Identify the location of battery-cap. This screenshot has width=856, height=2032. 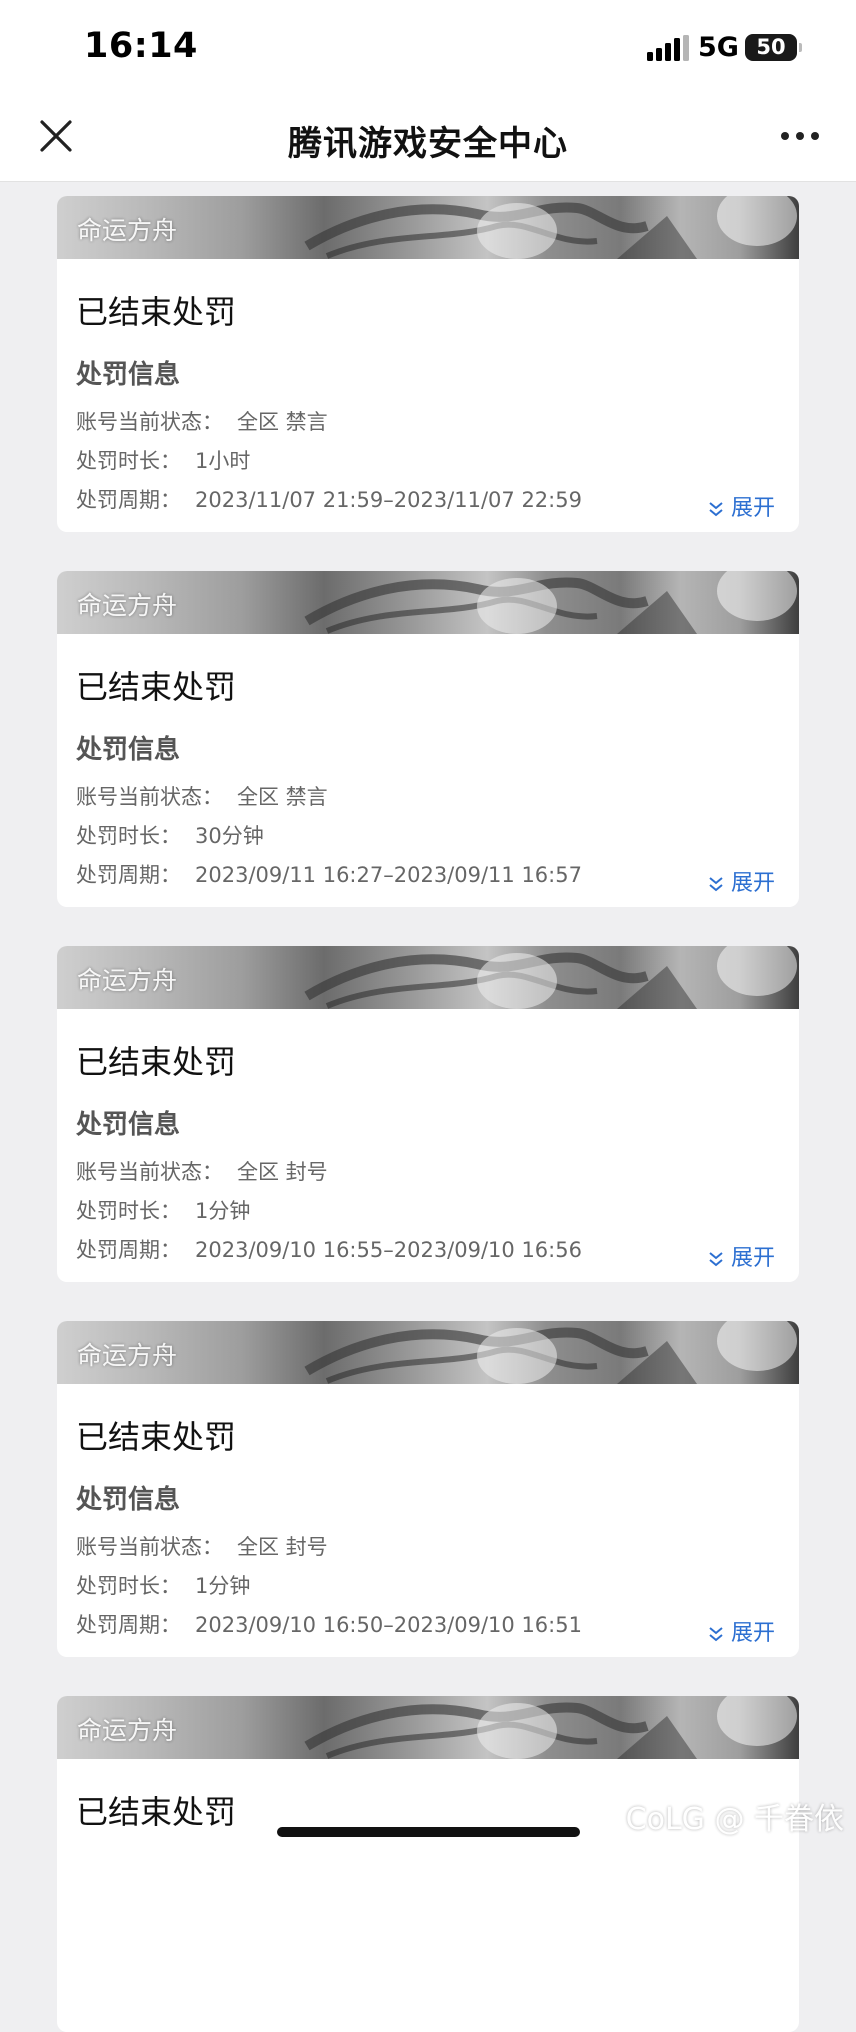
(800, 47).